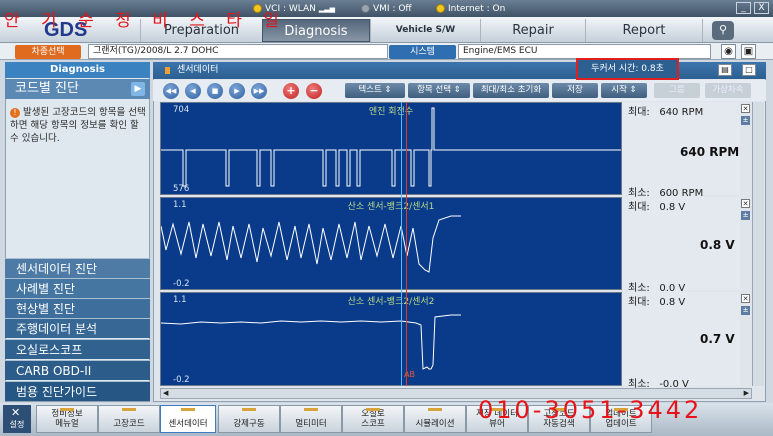  Describe the element at coordinates (391, 243) in the screenshot. I see `o2-sensor1-graph: 1.1 -0.2 산소 센서-뱅크2/센서1` at that location.